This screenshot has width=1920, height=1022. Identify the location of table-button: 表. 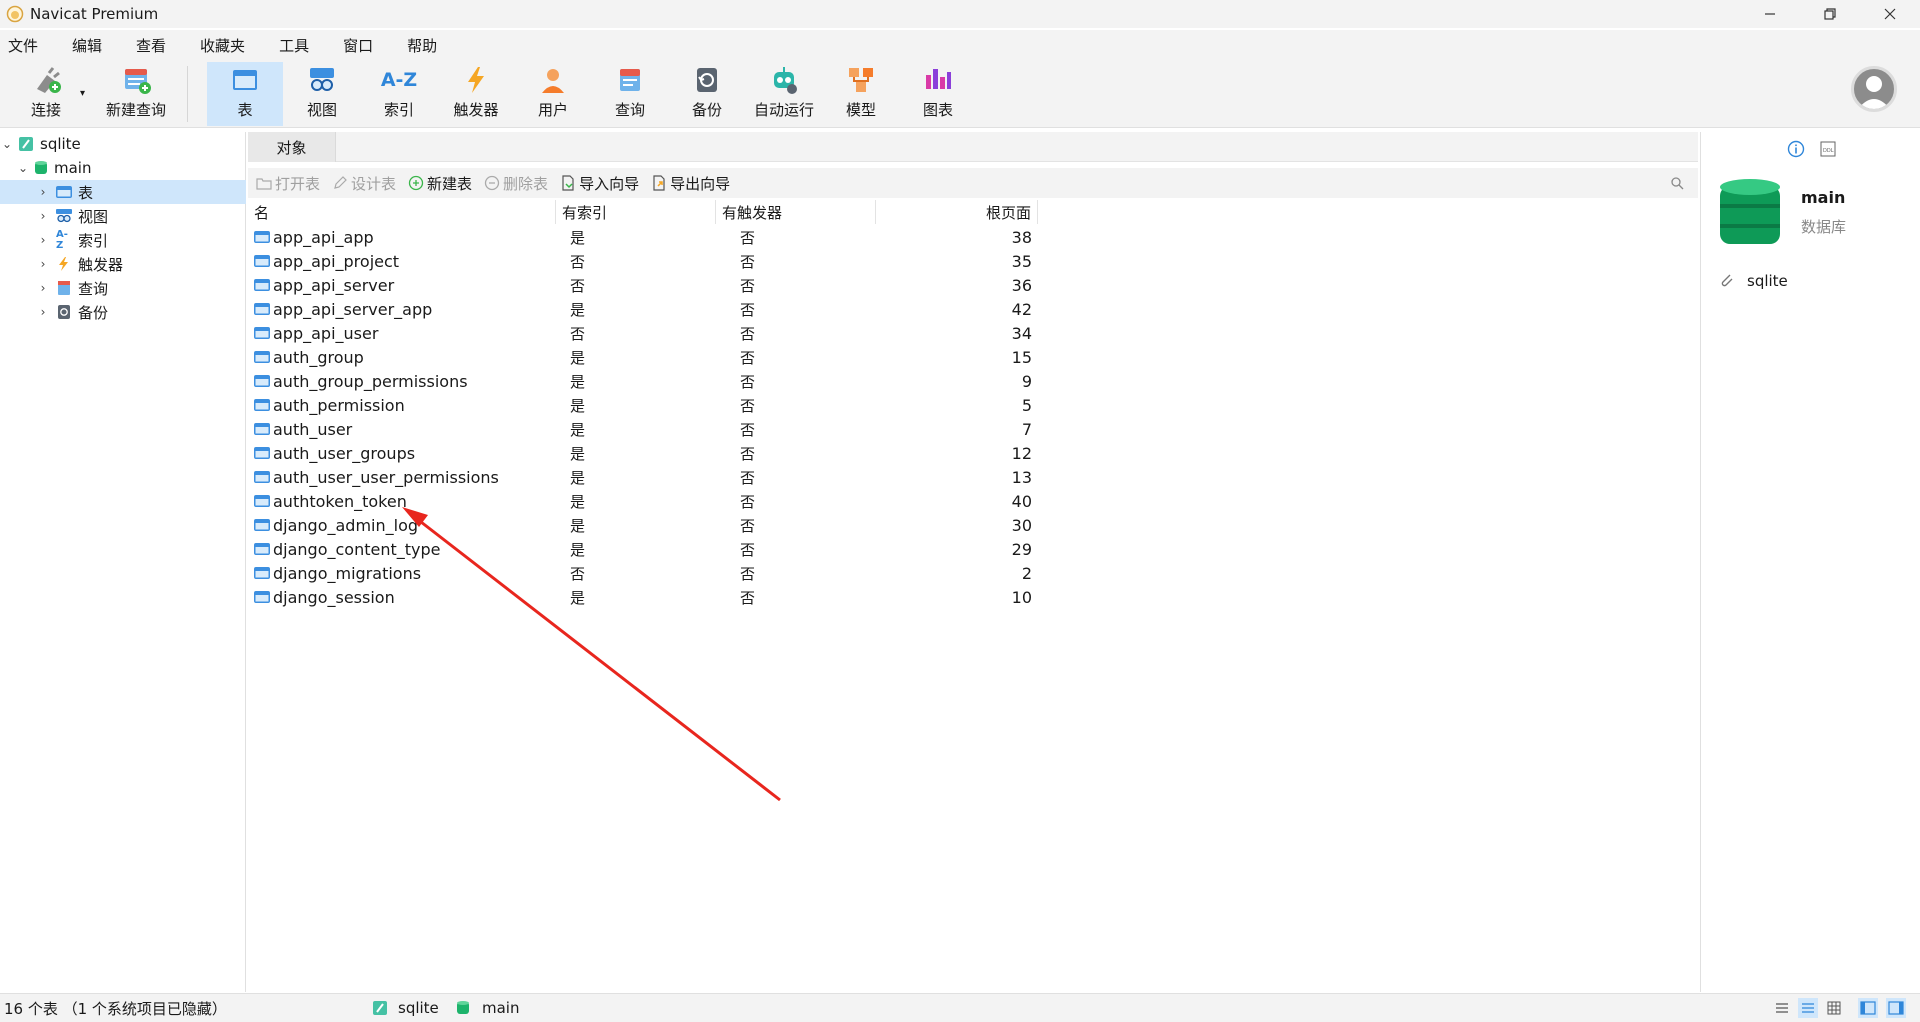
(245, 94).